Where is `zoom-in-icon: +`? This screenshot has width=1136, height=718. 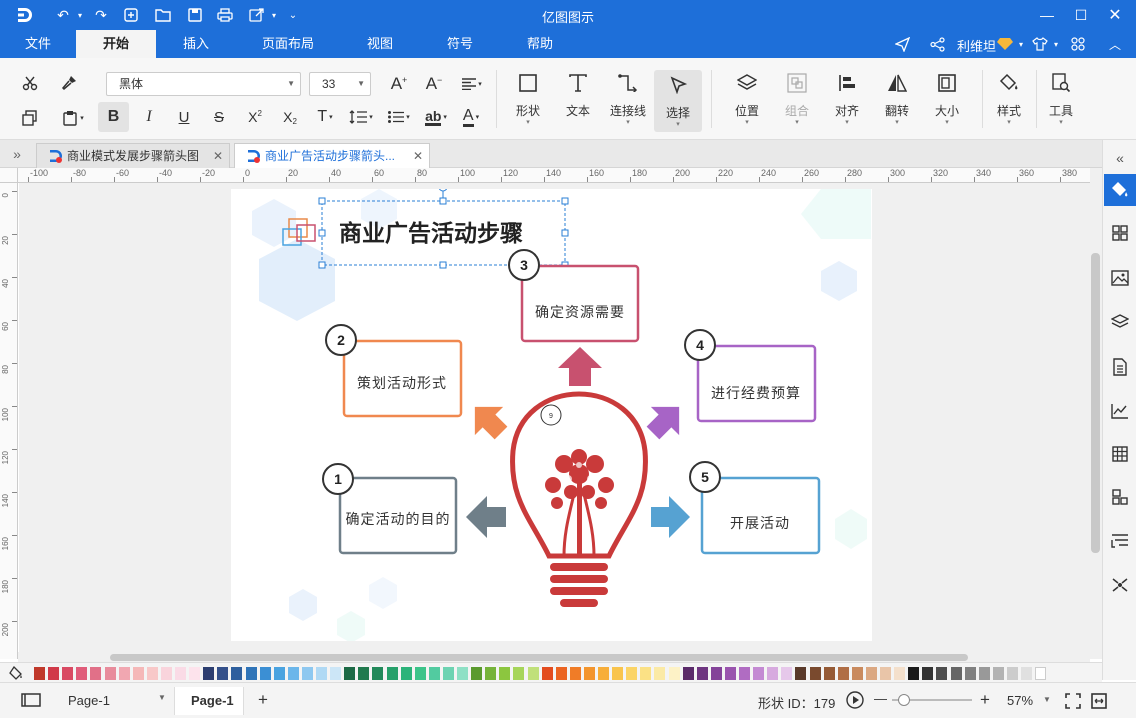 zoom-in-icon: + is located at coordinates (985, 700).